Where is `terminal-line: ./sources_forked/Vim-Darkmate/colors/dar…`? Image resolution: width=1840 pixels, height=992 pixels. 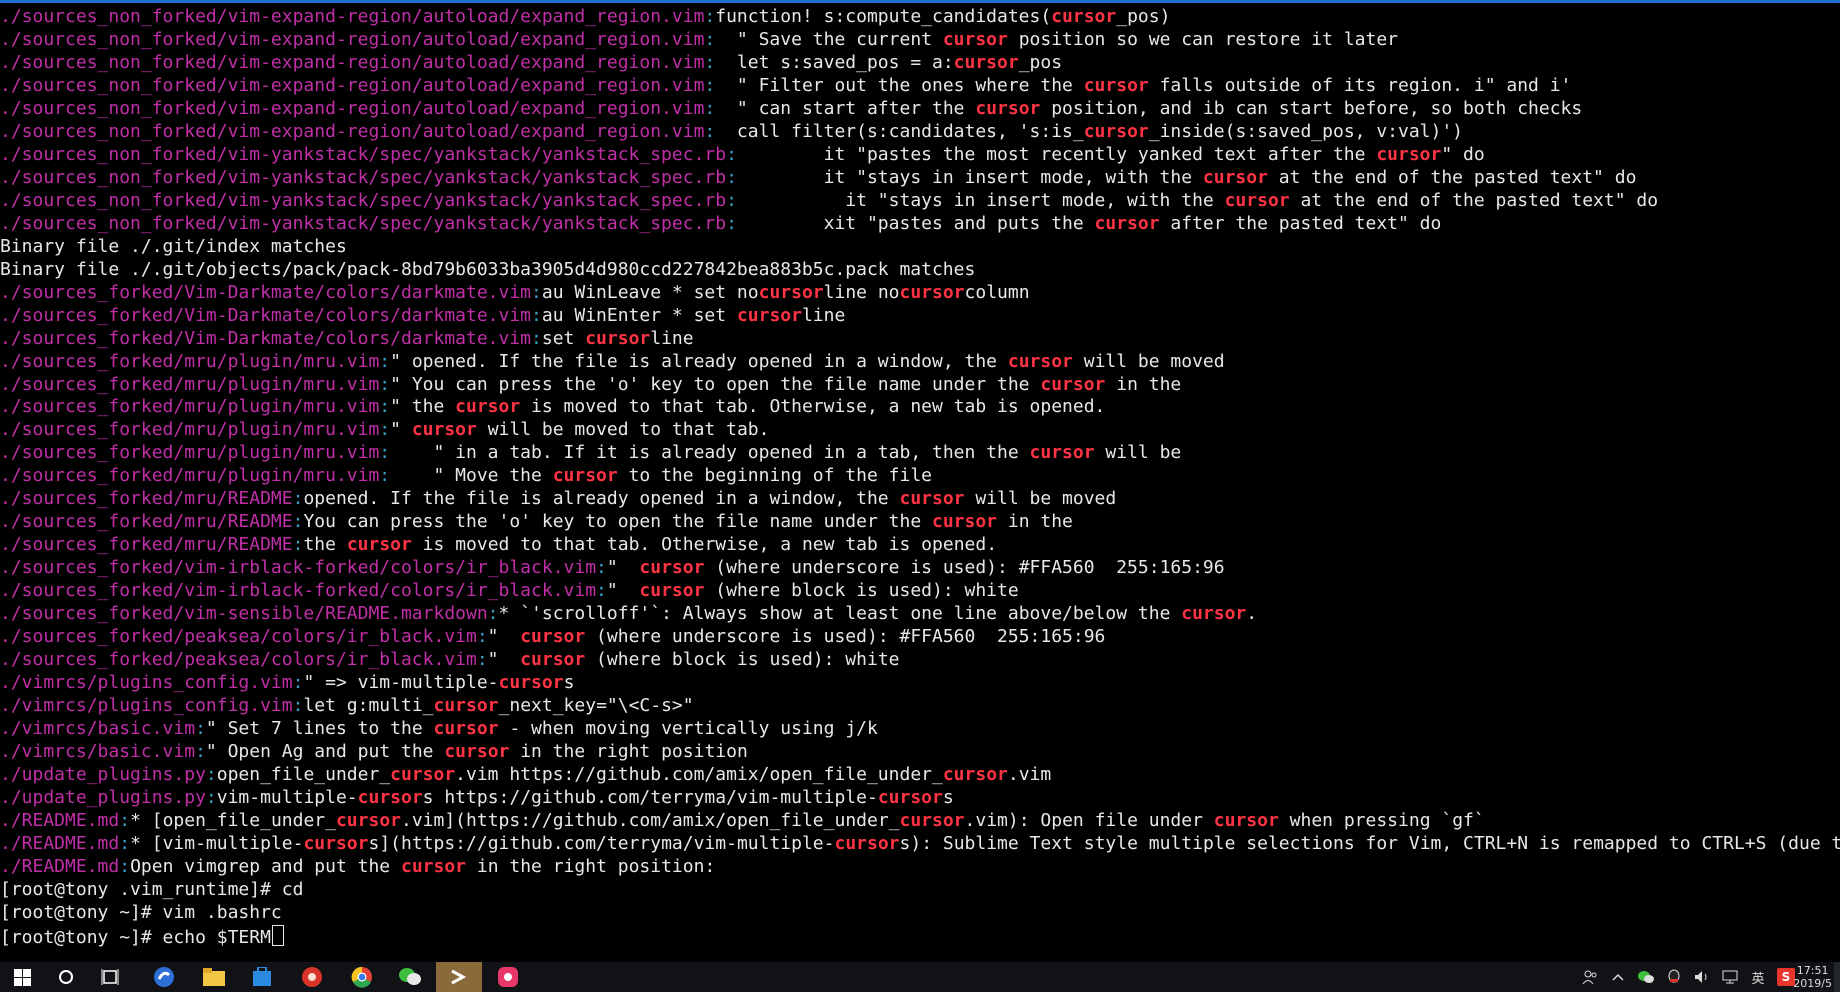
terminal-line: ./sources_forked/Vim-Darkmate/colors/dar… is located at coordinates (920, 316).